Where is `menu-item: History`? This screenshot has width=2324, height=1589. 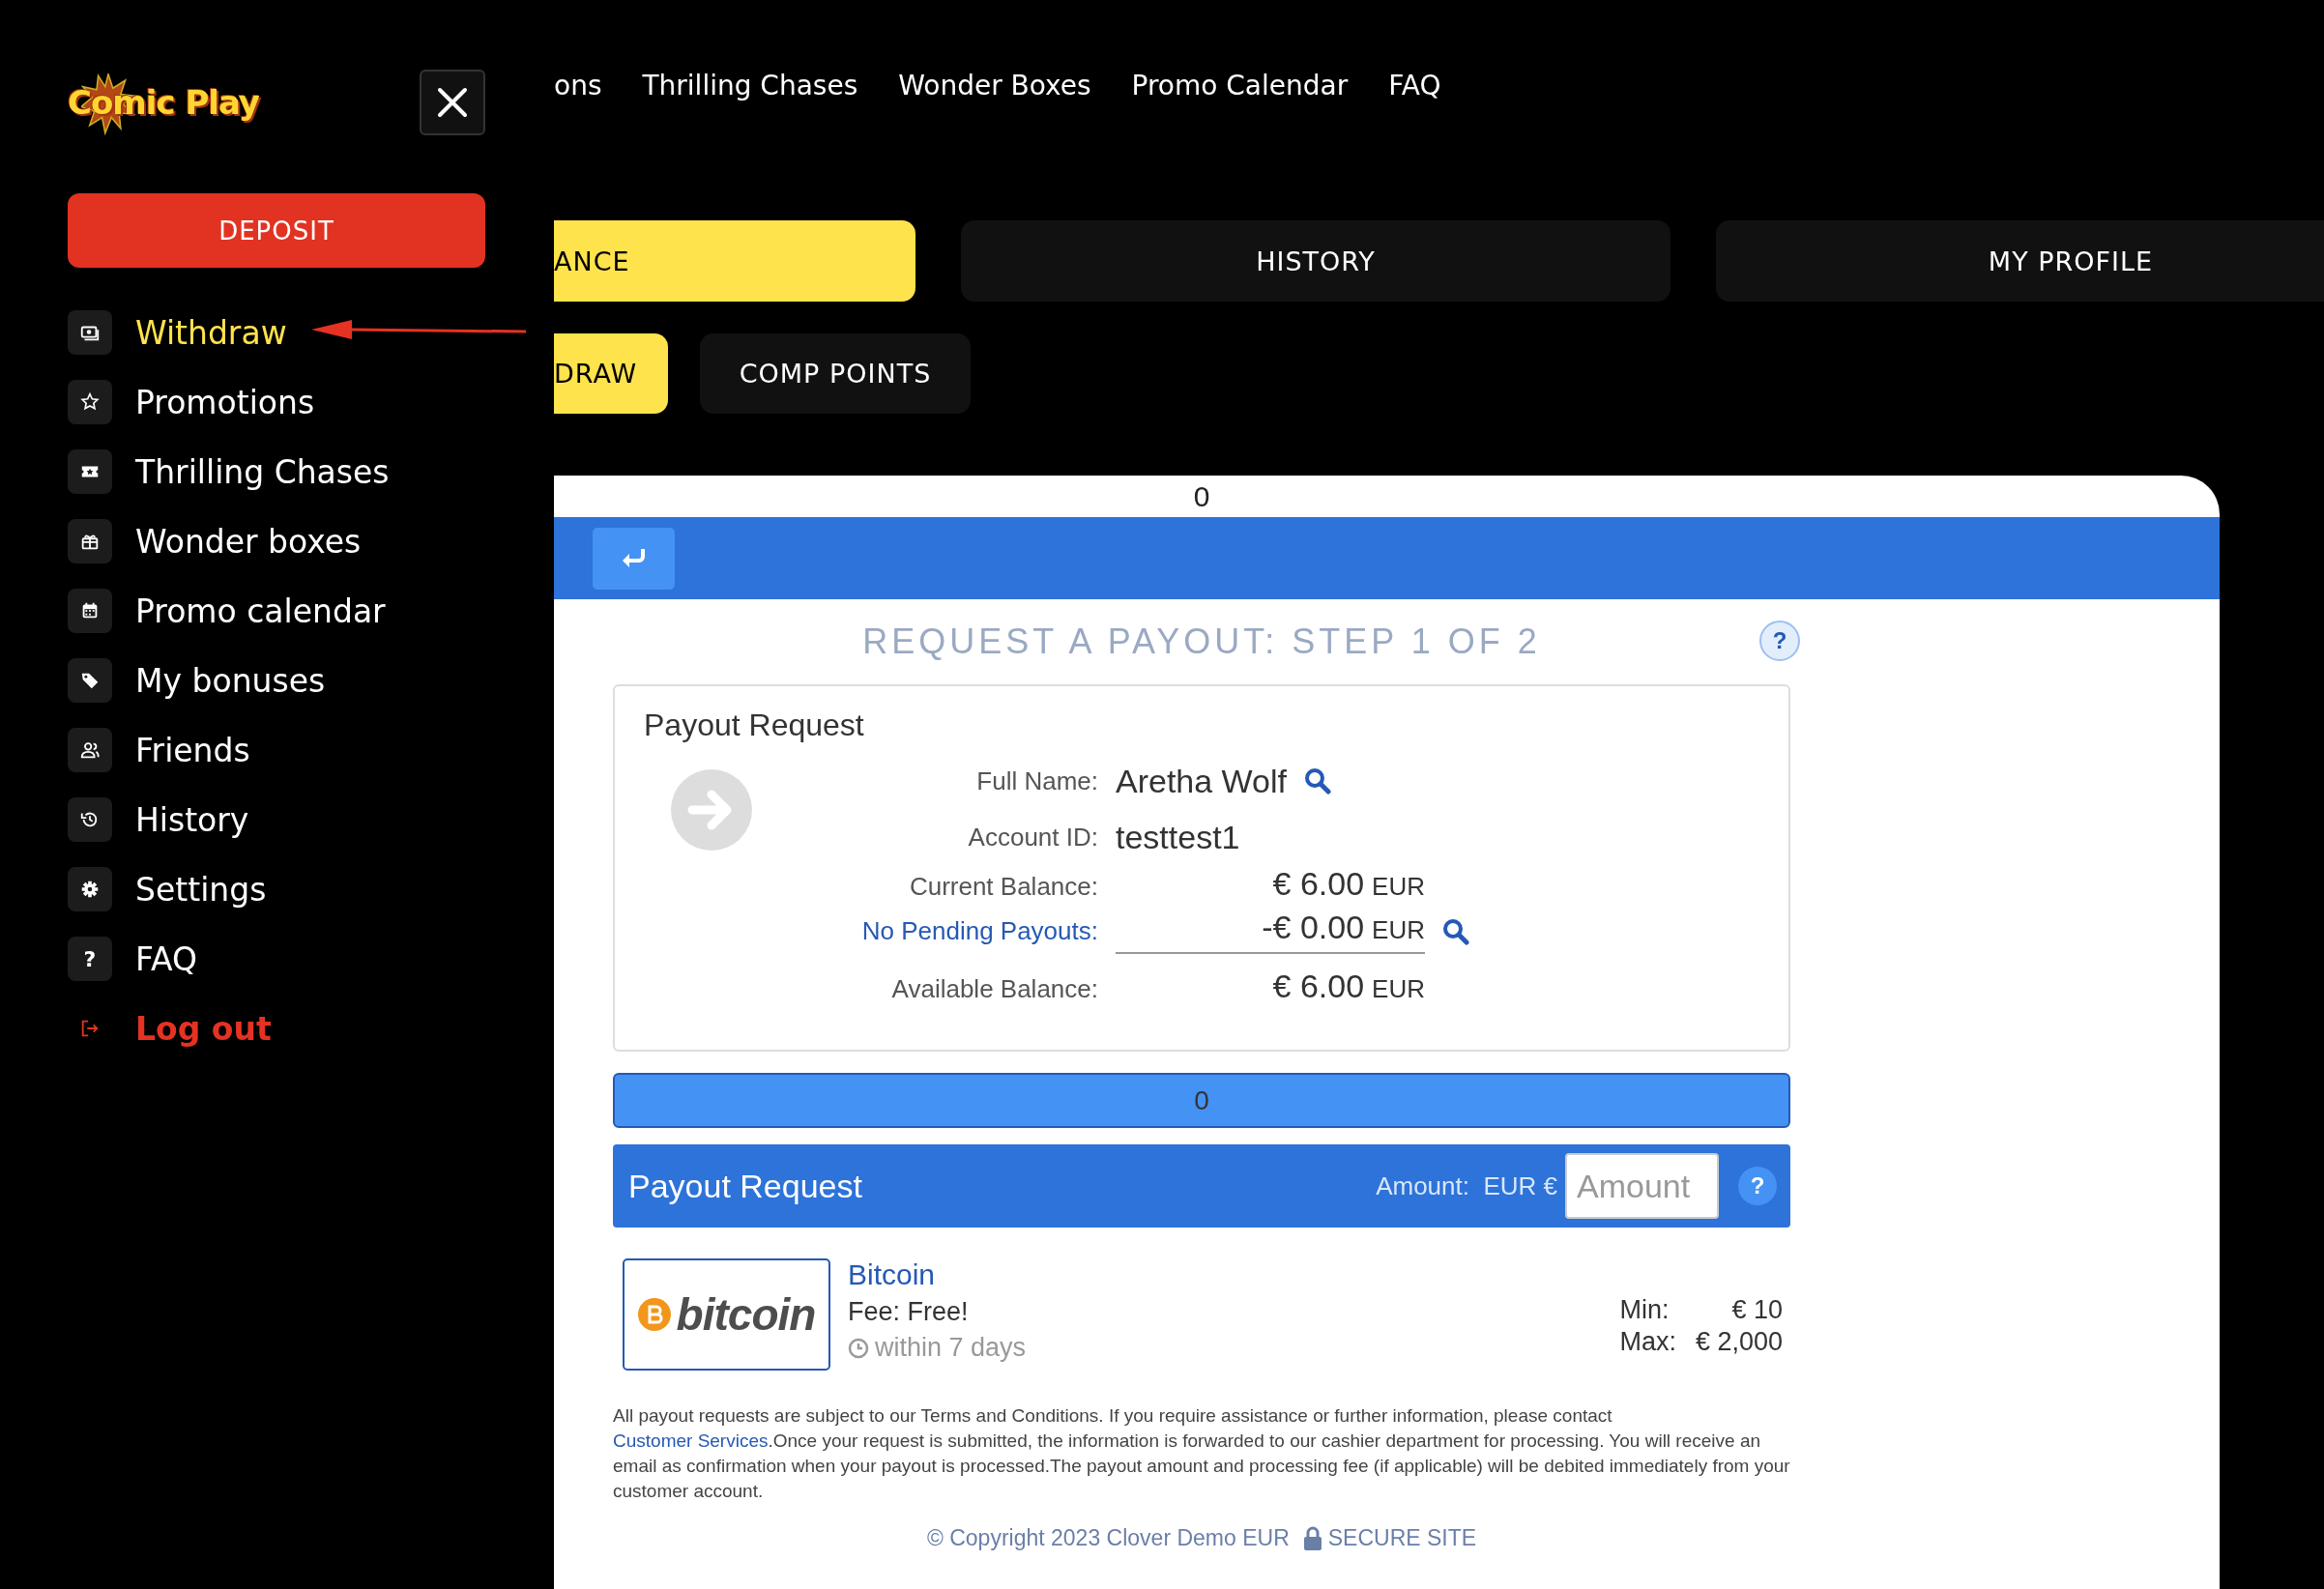 menu-item: History is located at coordinates (311, 819).